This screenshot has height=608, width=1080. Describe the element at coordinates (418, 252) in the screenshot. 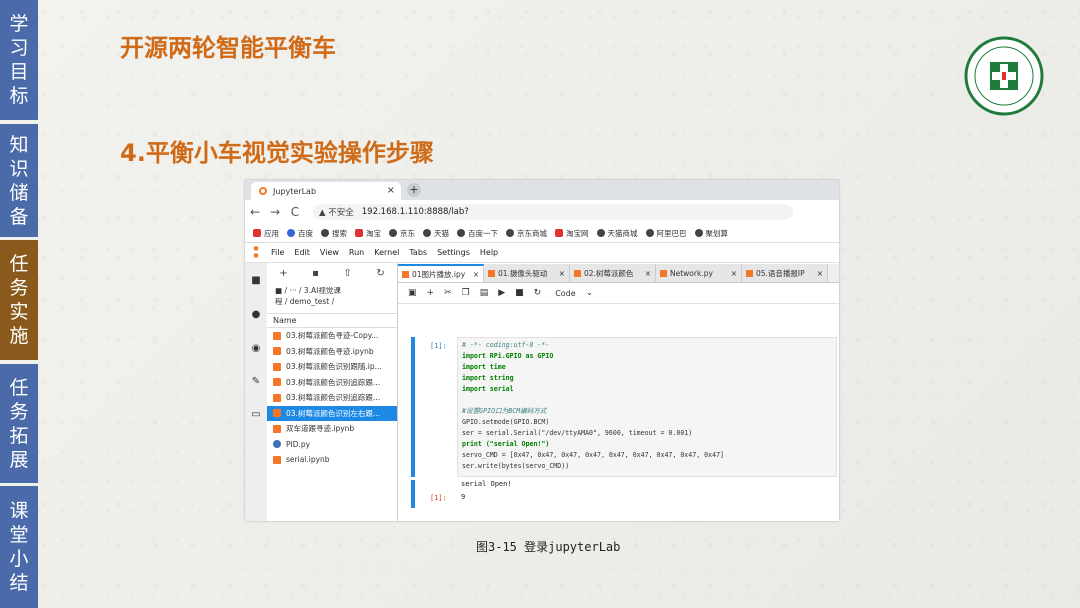

I see `menu-tabs: Tabs` at that location.